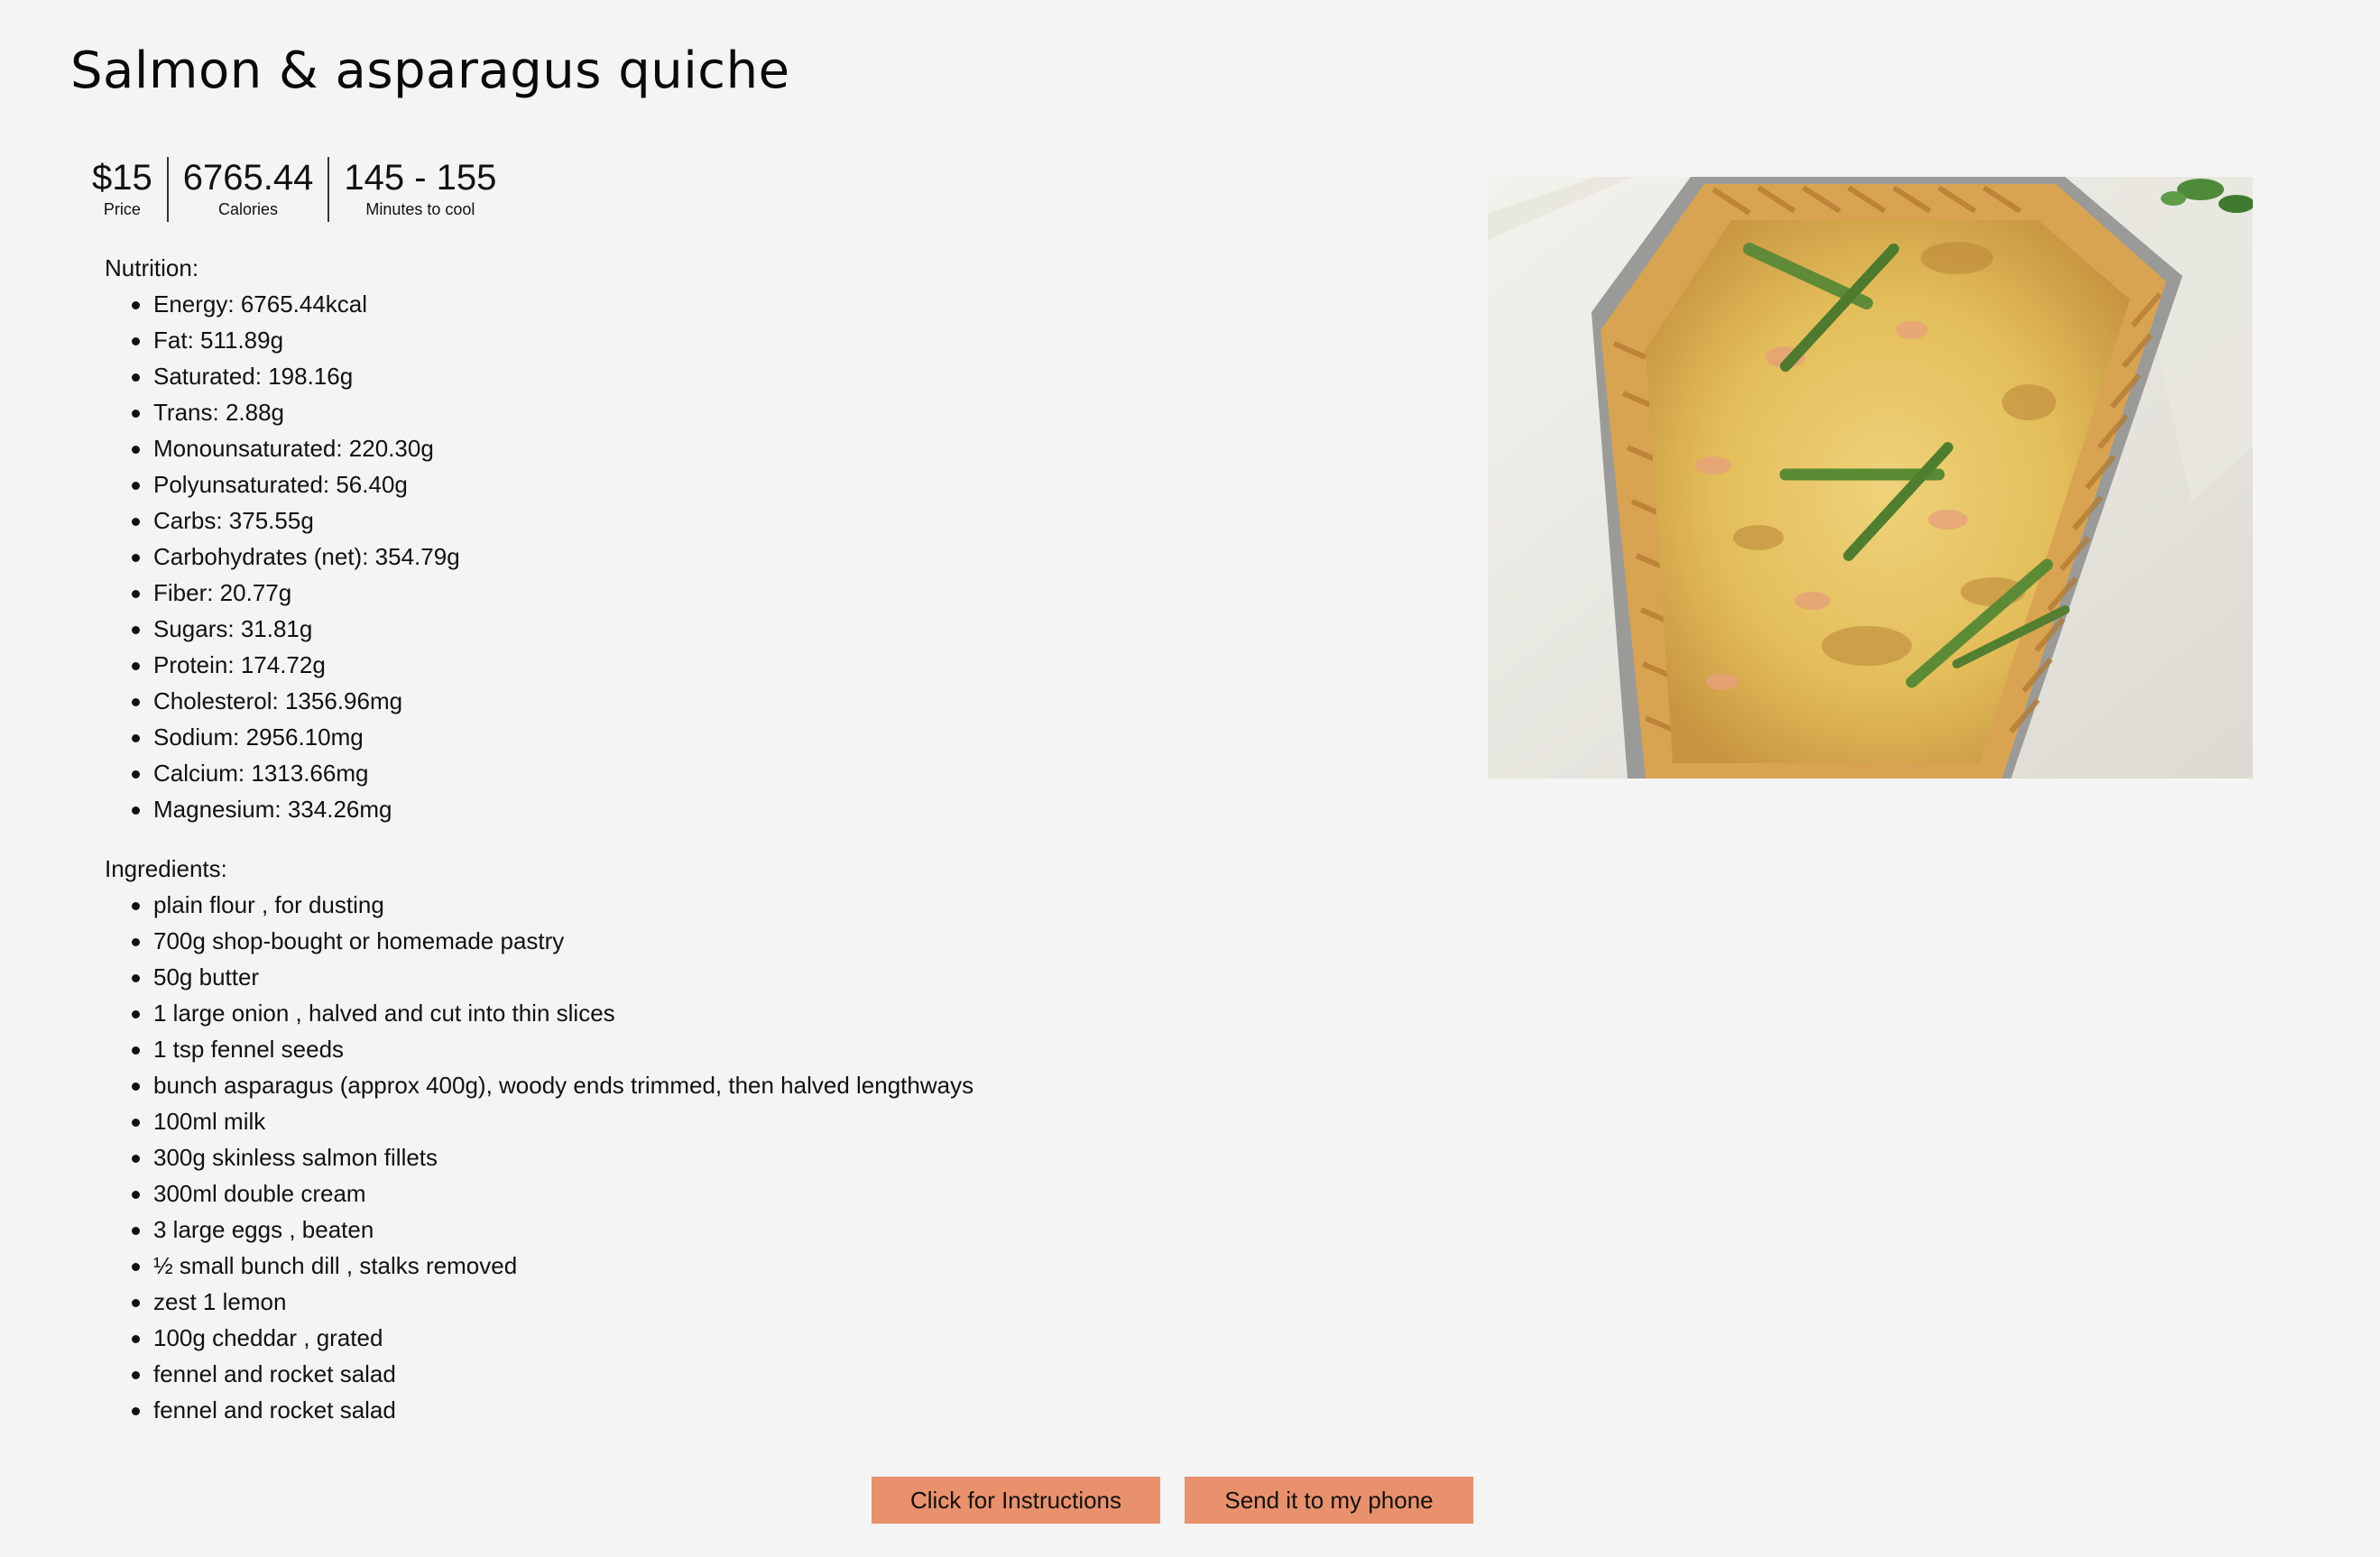 The width and height of the screenshot is (2380, 1557). What do you see at coordinates (296, 809) in the screenshot?
I see `nutrition-item: Magnesium: 334.26mg` at bounding box center [296, 809].